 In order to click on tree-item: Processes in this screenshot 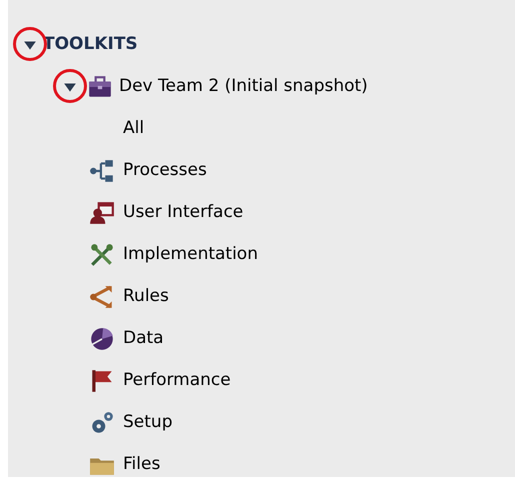, I will do `click(165, 171)`.